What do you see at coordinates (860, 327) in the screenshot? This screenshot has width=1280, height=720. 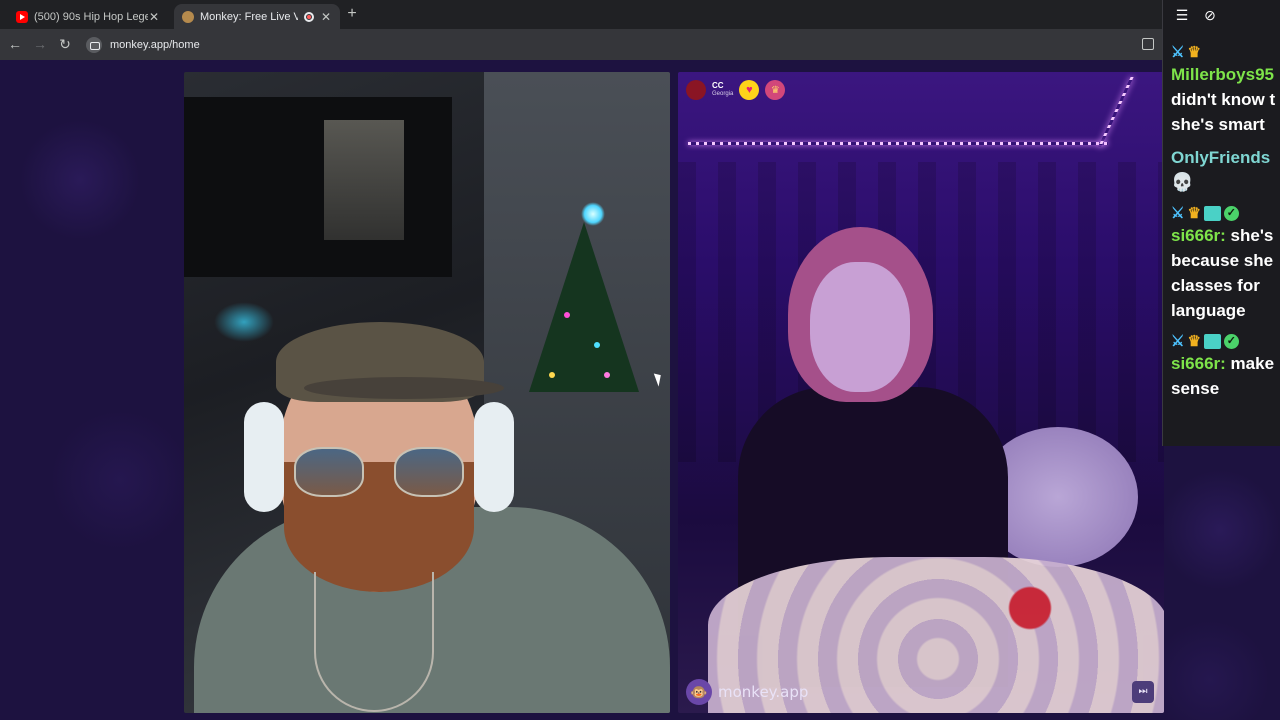 I see `peer-person-face` at bounding box center [860, 327].